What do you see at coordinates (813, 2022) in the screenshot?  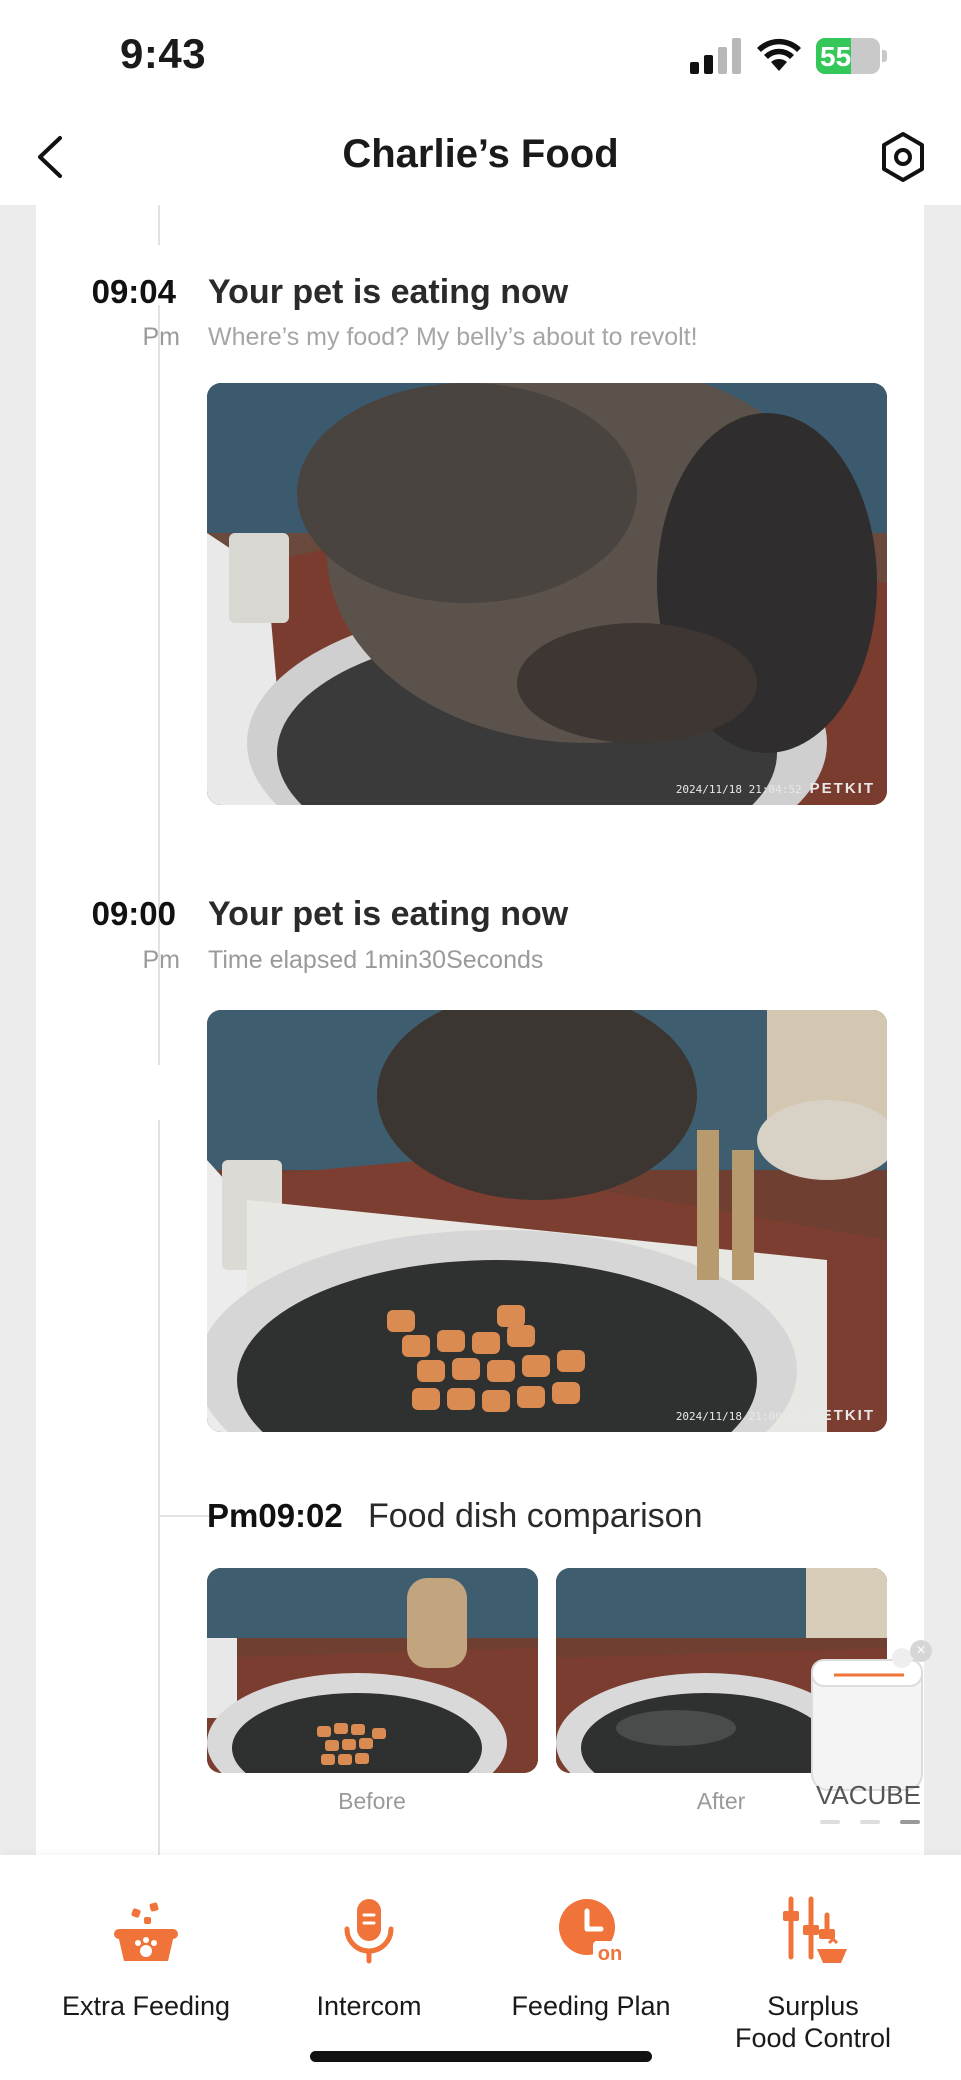 I see `surplus-food-control-label: Surplus Food Control` at bounding box center [813, 2022].